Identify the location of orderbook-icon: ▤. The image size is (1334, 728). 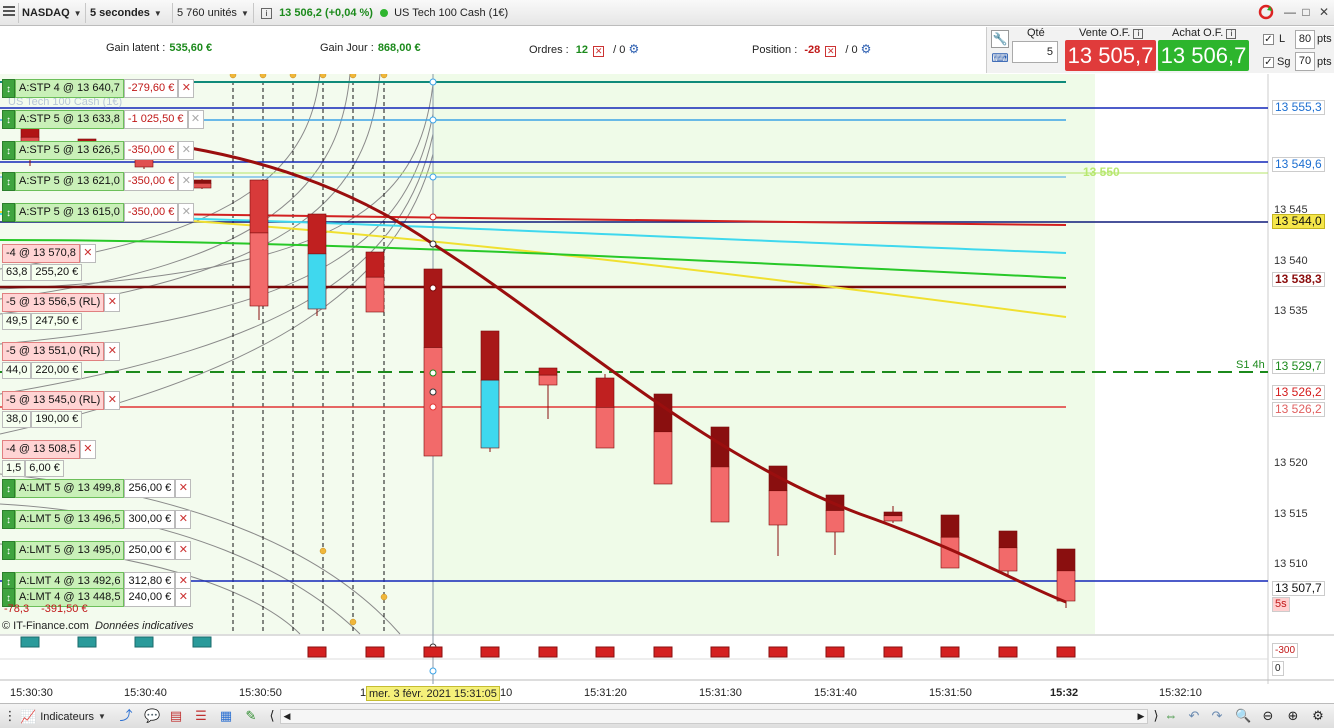
(176, 716).